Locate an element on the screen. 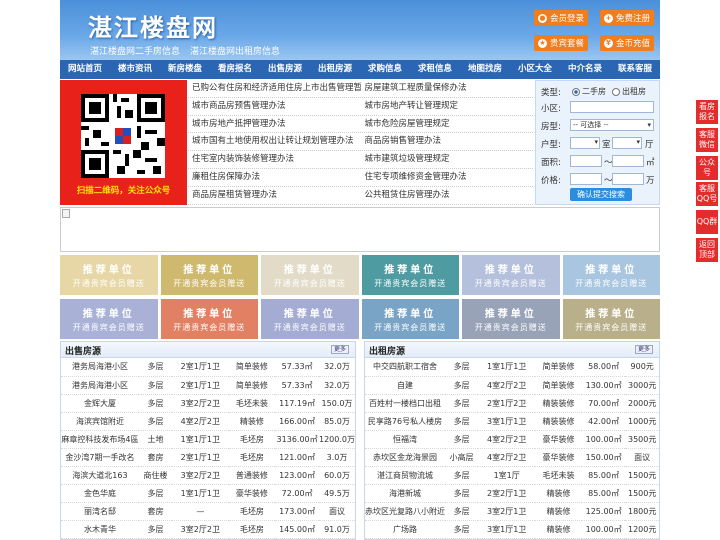 This screenshot has width=720, height=540. table-row: 自建 多层 4室2厅2卫 简单装修 130.00㎡ 3000元 is located at coordinates (512, 385).